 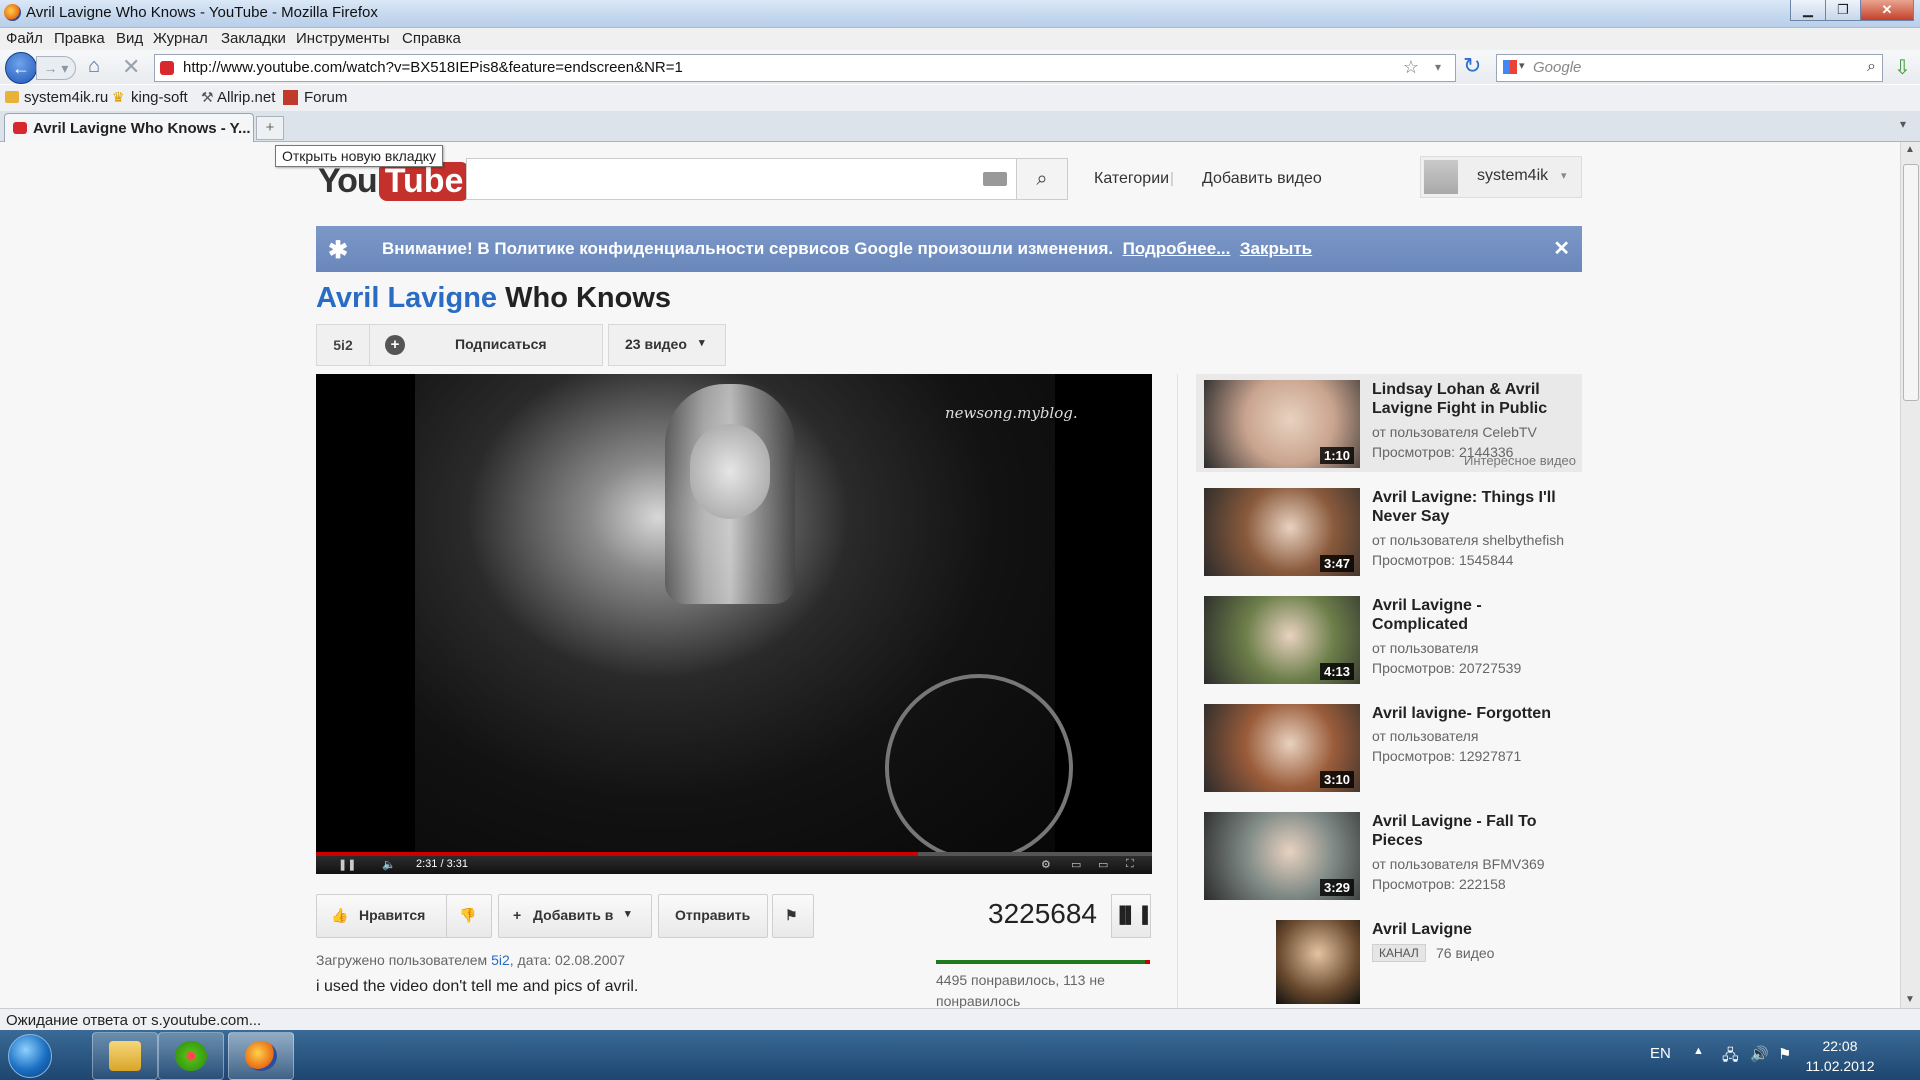 I want to click on tab-list-icon: ▾, so click(x=1903, y=124).